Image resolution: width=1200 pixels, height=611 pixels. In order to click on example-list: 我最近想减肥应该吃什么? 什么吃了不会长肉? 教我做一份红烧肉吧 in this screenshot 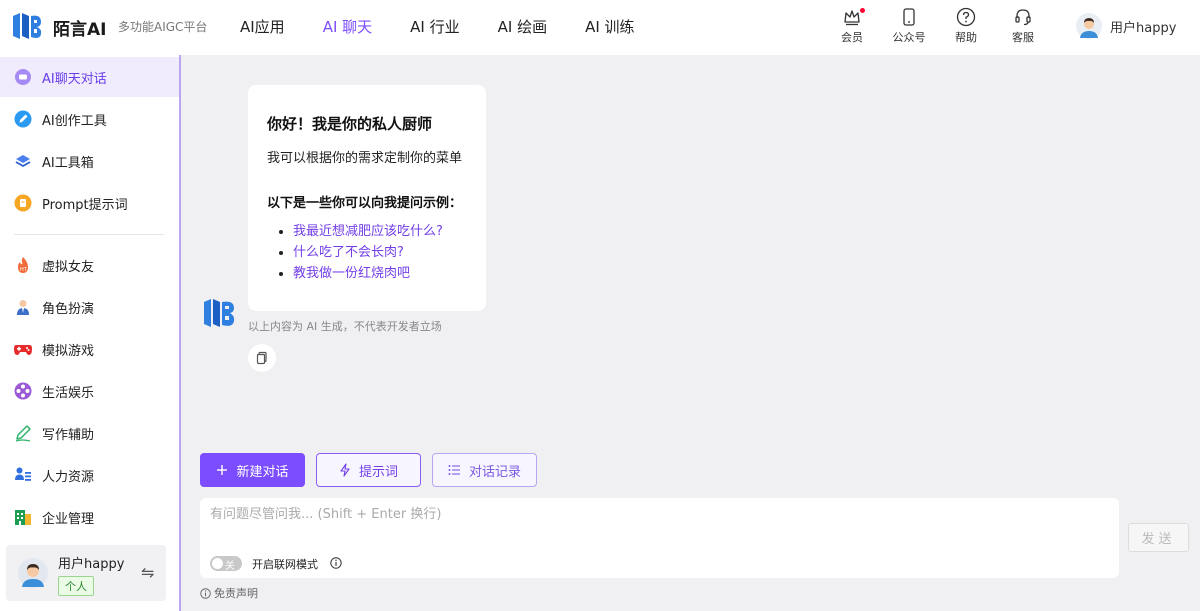, I will do `click(367, 252)`.